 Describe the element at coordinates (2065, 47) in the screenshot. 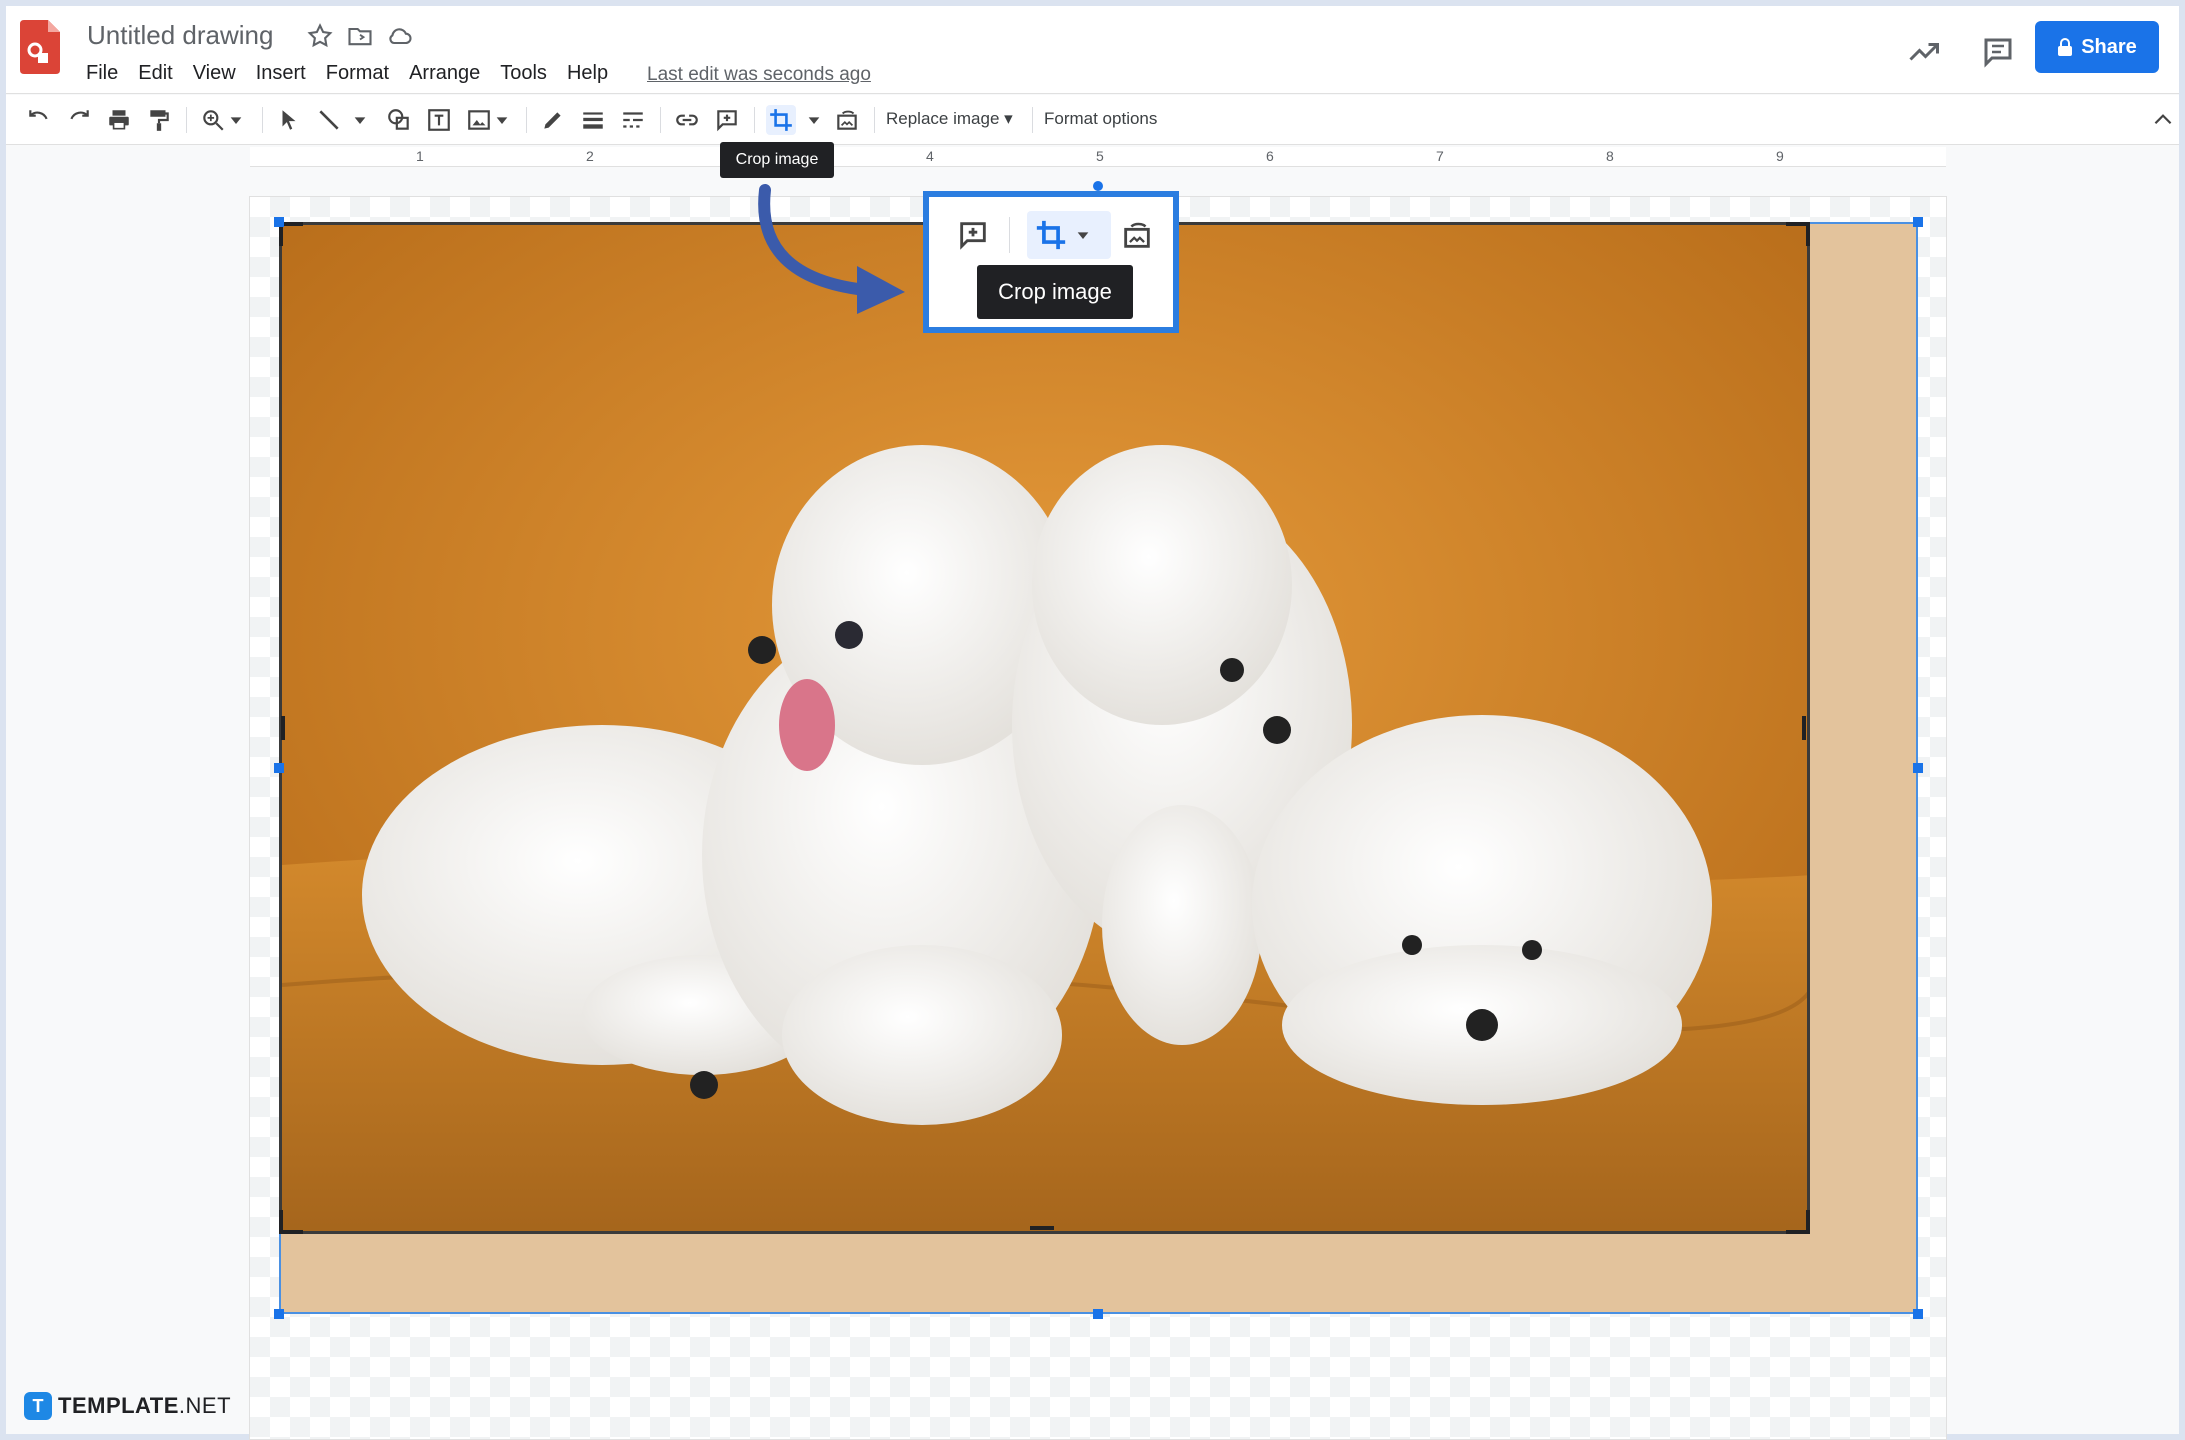

I see `lock-icon` at that location.